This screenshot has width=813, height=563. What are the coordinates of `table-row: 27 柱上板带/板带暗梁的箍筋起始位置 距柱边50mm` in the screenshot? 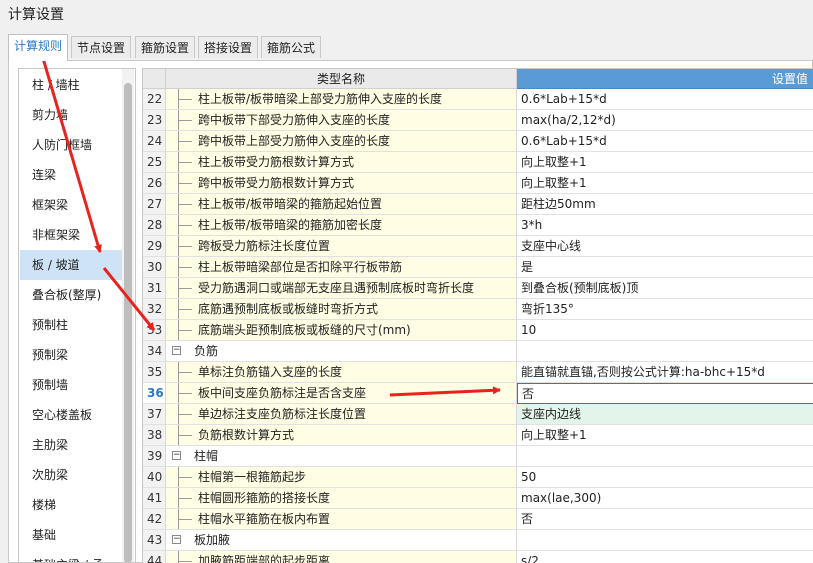 It's located at (478, 204).